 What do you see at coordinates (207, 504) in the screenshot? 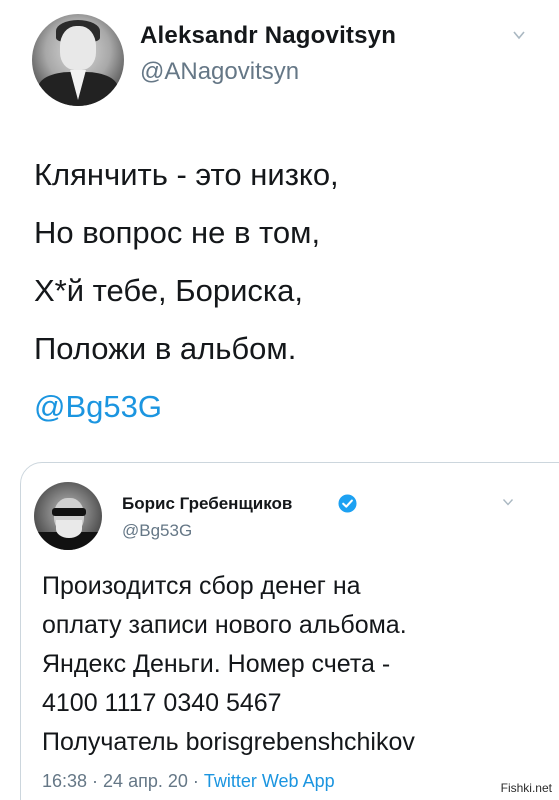
I see `quoted-author-name: Борис Гребенщиков` at bounding box center [207, 504].